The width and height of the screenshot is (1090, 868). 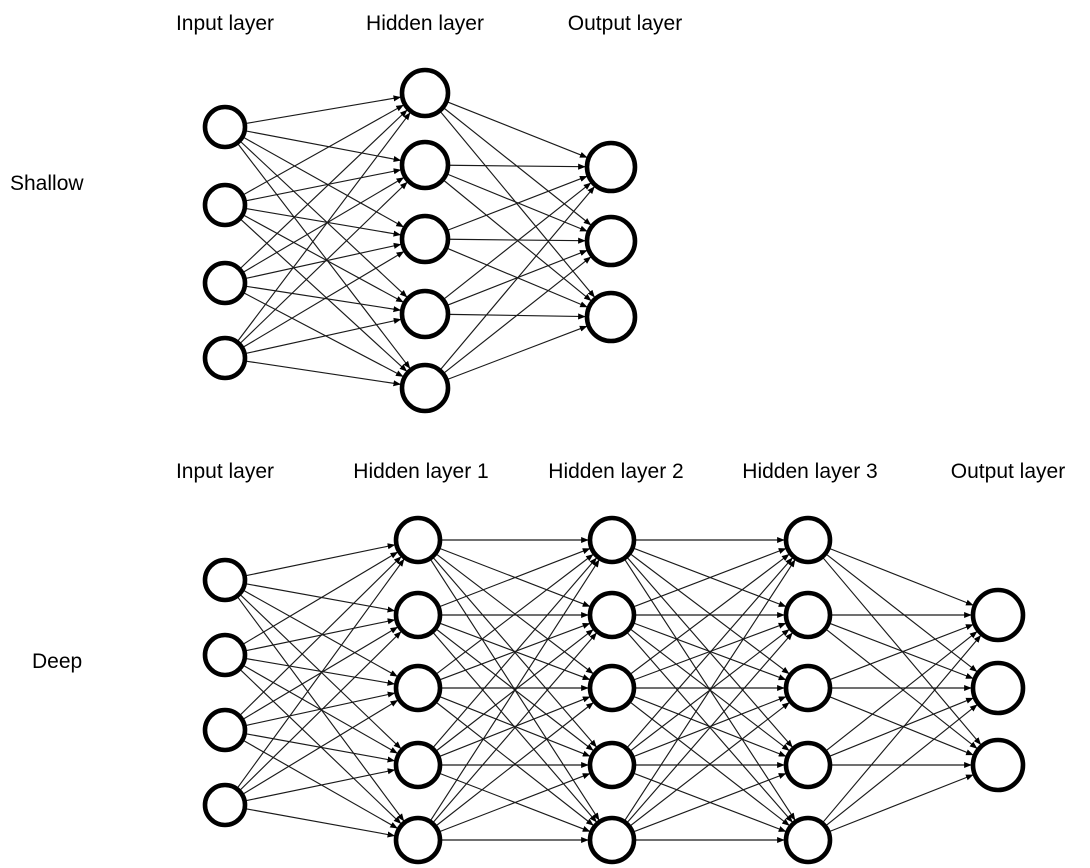 What do you see at coordinates (225, 23) in the screenshot?
I see `layer-label-shallow-input: Input layer` at bounding box center [225, 23].